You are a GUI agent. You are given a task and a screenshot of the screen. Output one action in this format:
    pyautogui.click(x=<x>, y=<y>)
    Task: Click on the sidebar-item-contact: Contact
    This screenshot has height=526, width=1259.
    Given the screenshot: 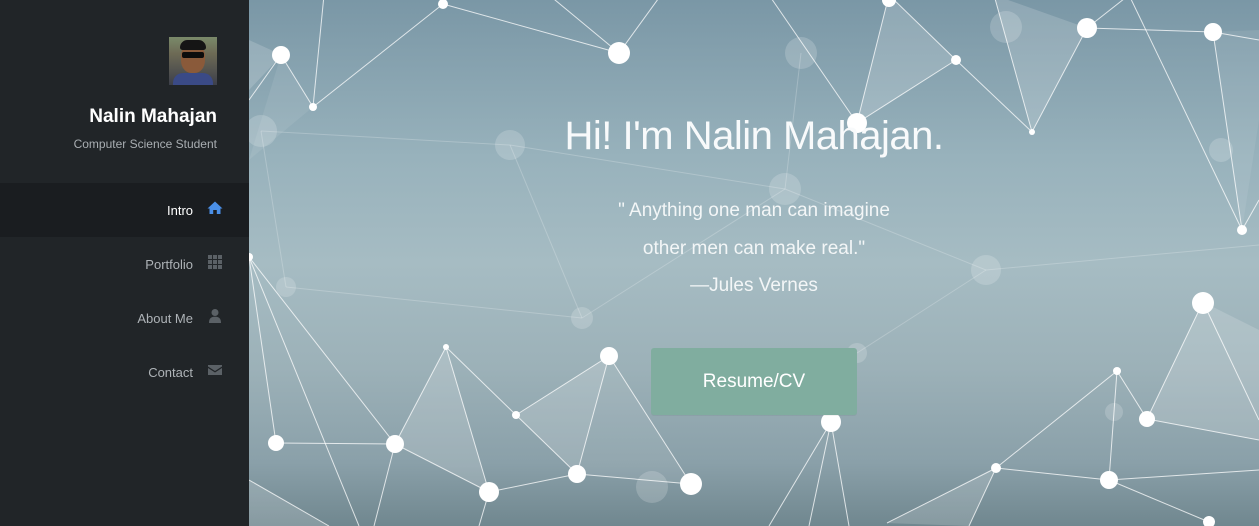 What is the action you would take?
    pyautogui.click(x=124, y=372)
    